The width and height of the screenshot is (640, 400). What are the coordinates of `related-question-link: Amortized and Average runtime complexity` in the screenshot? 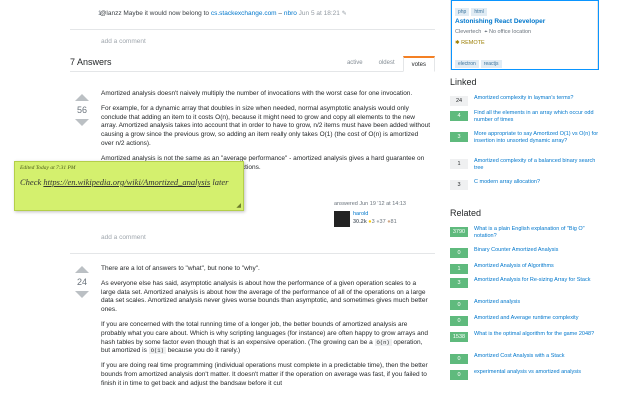 It's located at (537, 318).